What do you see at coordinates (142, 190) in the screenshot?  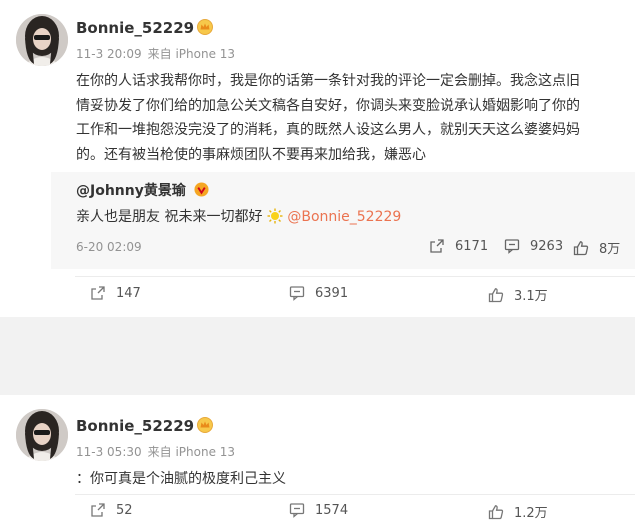 I see `repost-username: @Johnny黄景瑜` at bounding box center [142, 190].